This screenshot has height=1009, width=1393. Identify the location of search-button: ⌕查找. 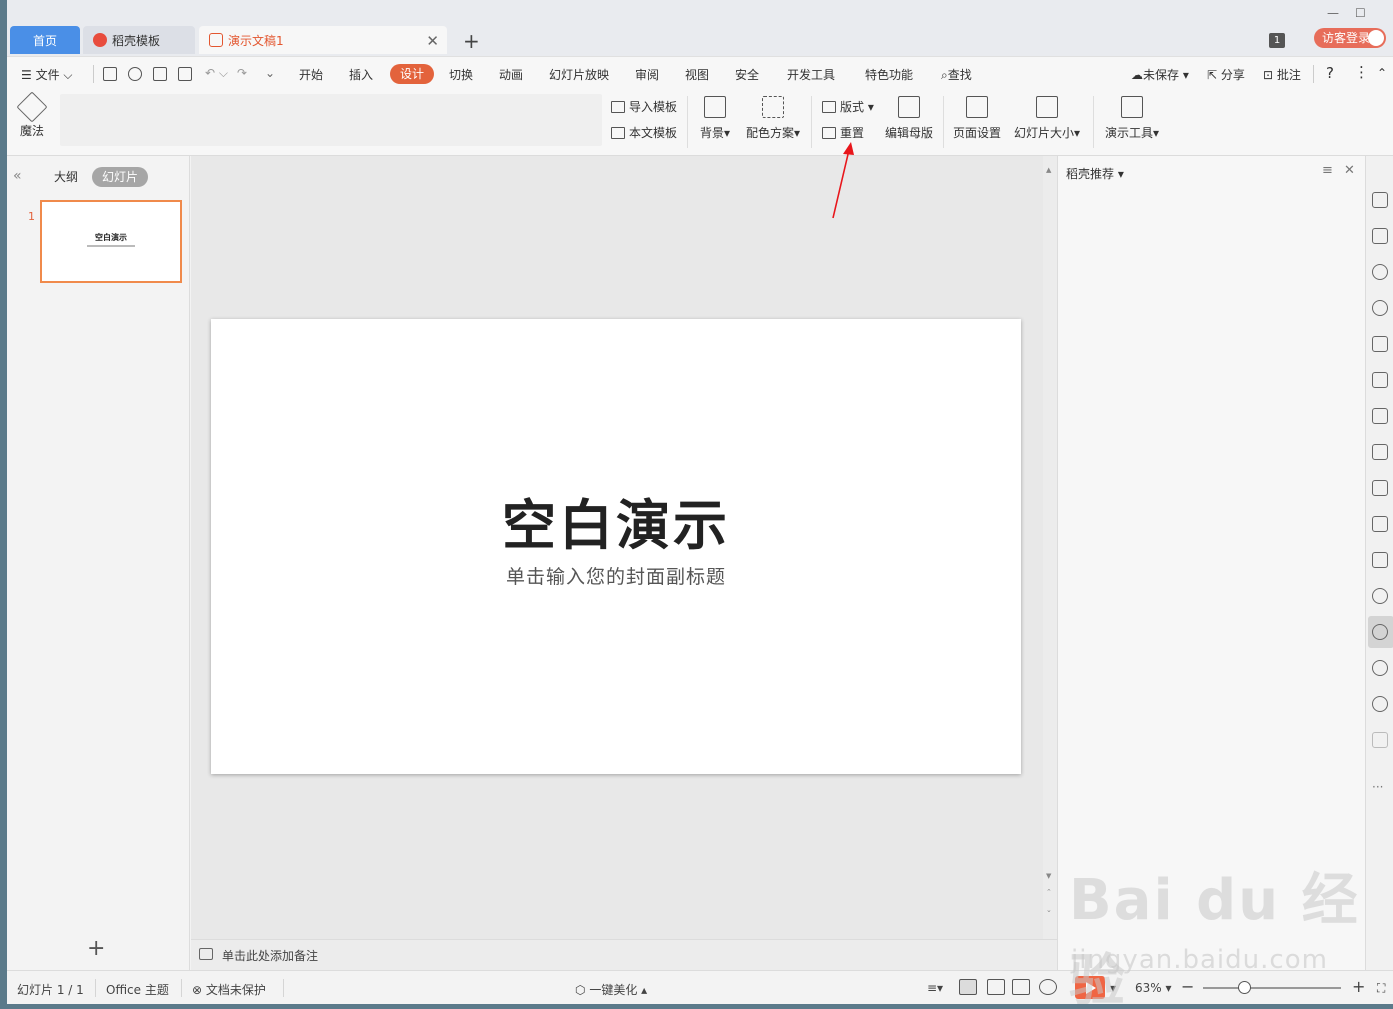
(956, 74).